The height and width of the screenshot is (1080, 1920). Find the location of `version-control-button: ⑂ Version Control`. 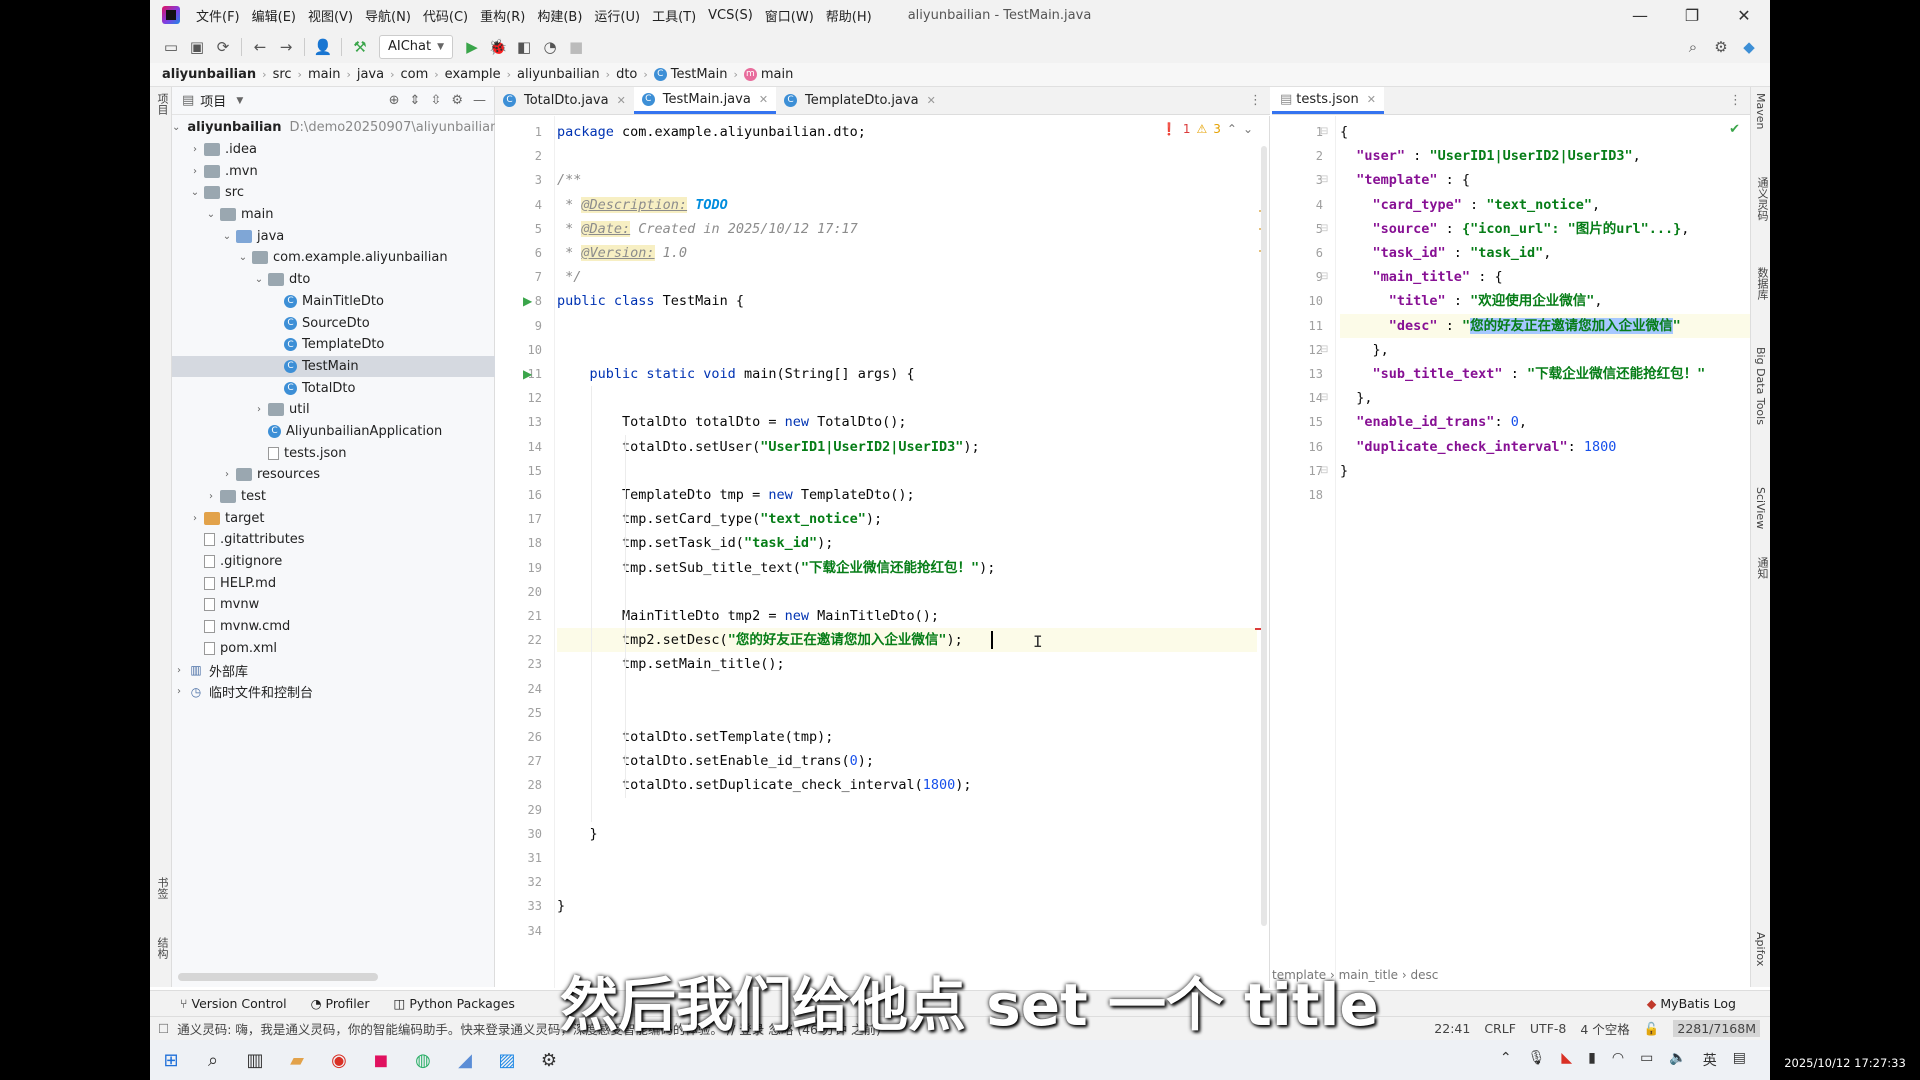

version-control-button: ⑂ Version Control is located at coordinates (233, 1003).